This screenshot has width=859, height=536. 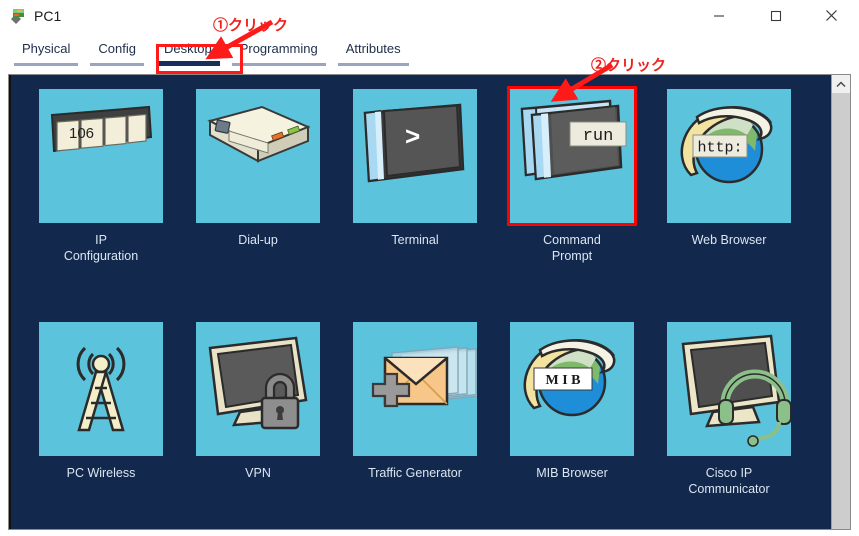 I want to click on tab-desktop: Desktop, so click(x=188, y=52).